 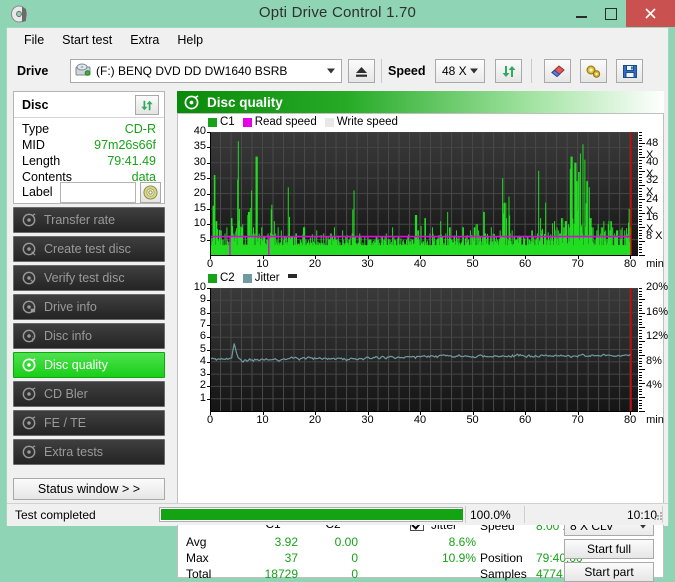 I want to click on legend-read-speed: Read speed, so click(x=279, y=122).